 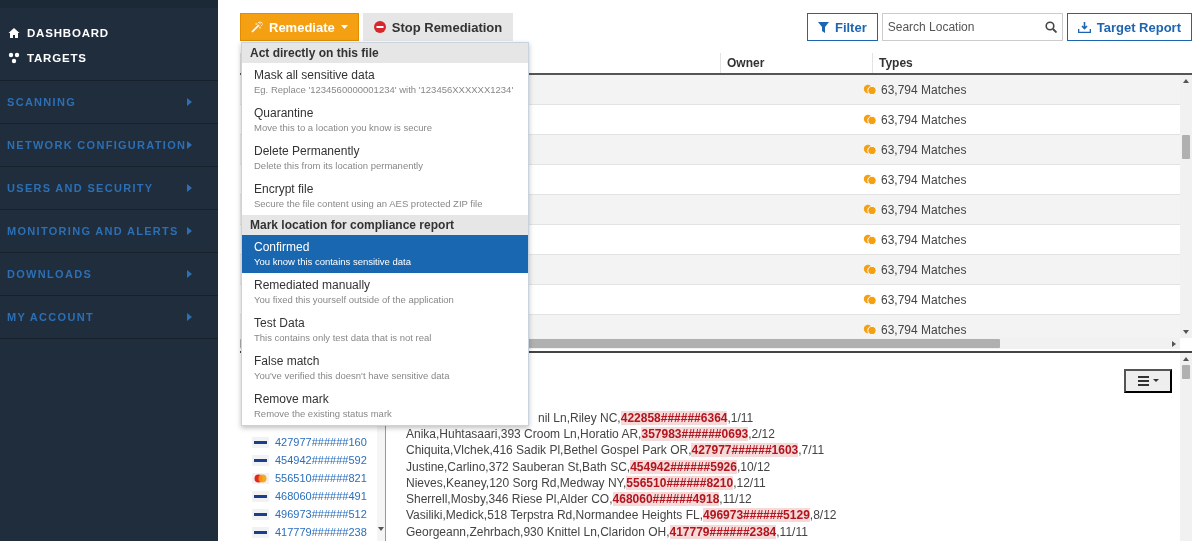 I want to click on card-link: 496973######512, so click(x=321, y=514).